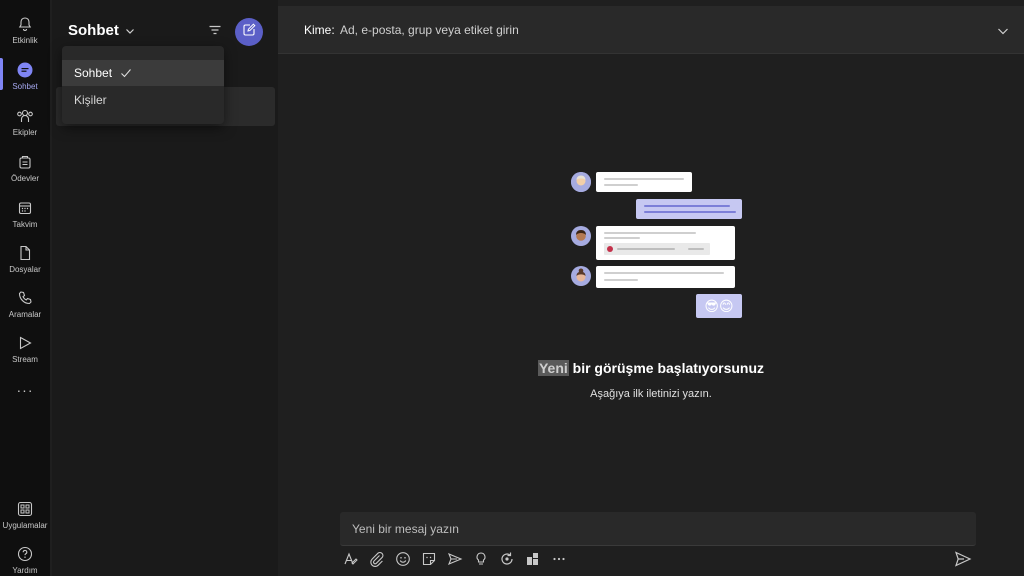 The height and width of the screenshot is (576, 1024). Describe the element at coordinates (428, 558) in the screenshot. I see `sticker-icon` at that location.